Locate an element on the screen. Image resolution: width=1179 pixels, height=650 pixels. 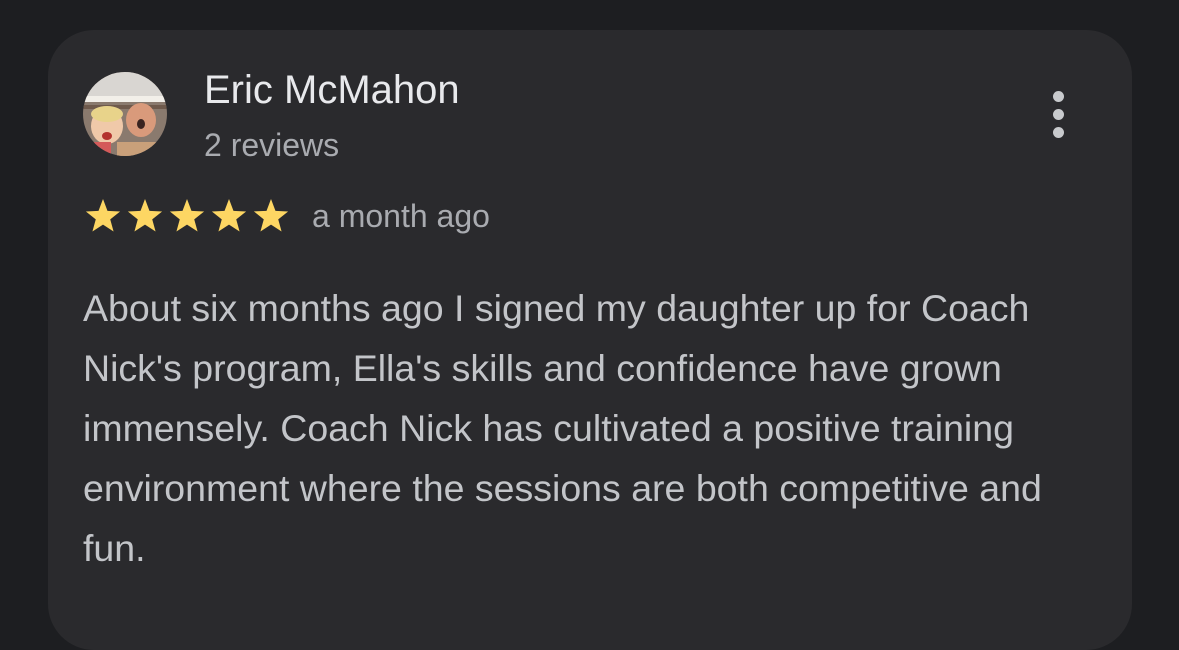
author-name: Eric McMahon is located at coordinates (332, 90).